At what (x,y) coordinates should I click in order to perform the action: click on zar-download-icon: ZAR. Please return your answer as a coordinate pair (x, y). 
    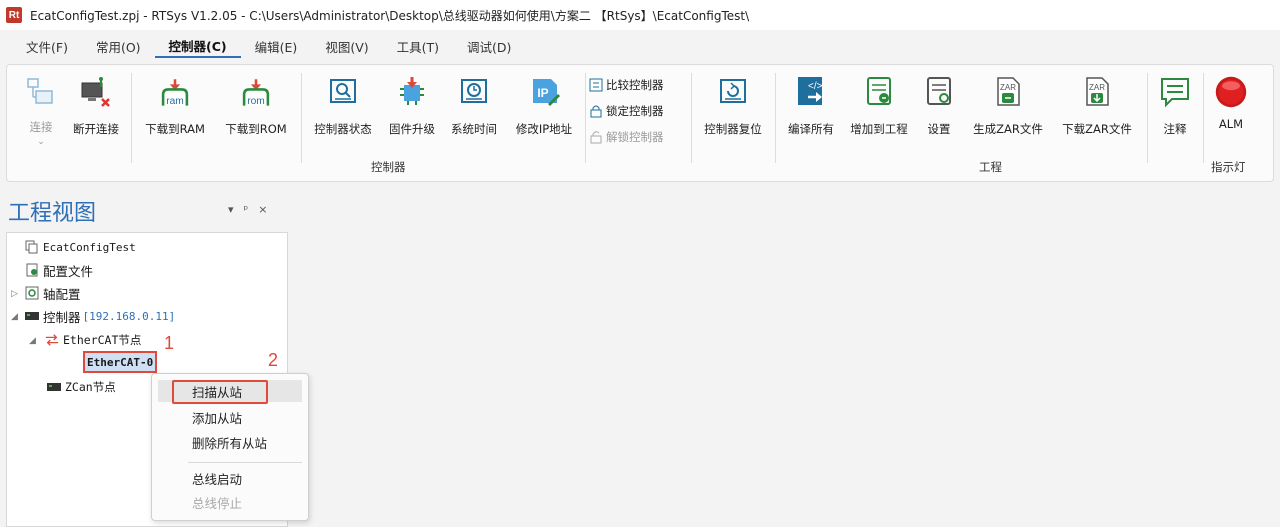
    Looking at the image, I should click on (1097, 92).